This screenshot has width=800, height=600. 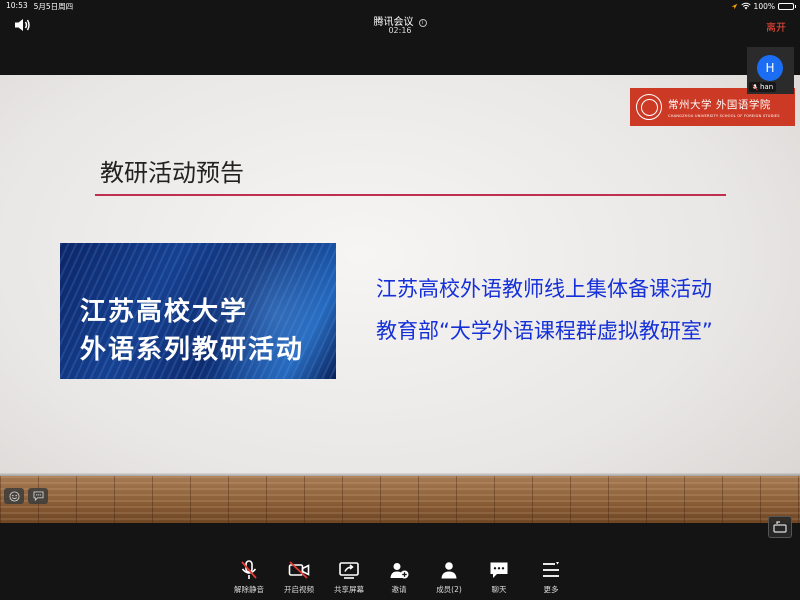 I want to click on more-menu-icon, so click(x=551, y=569).